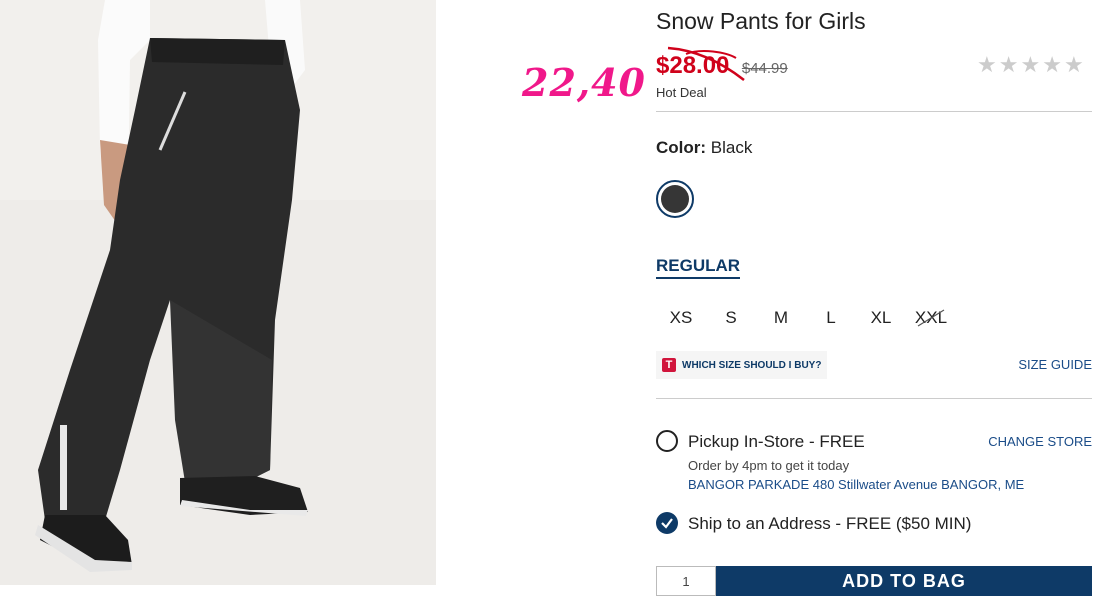 The image size is (1100, 597). I want to click on true-fit-button: T WHICH SIZE SHOULD I BUY?, so click(742, 365).